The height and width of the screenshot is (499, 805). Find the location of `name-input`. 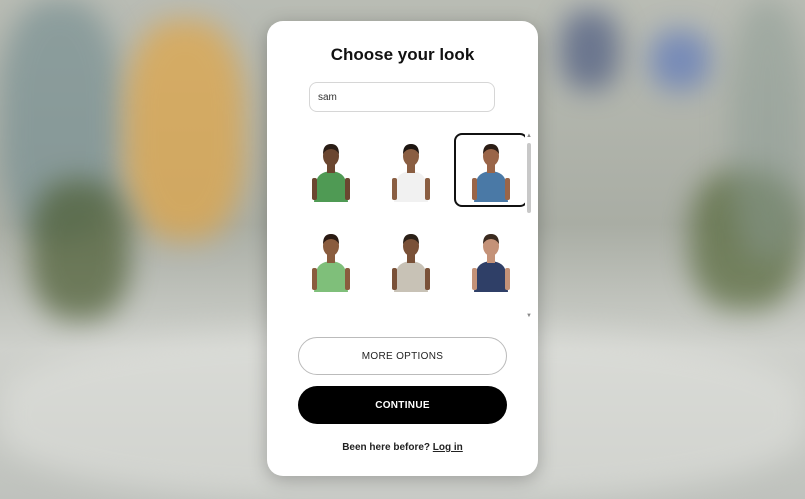

name-input is located at coordinates (402, 97).